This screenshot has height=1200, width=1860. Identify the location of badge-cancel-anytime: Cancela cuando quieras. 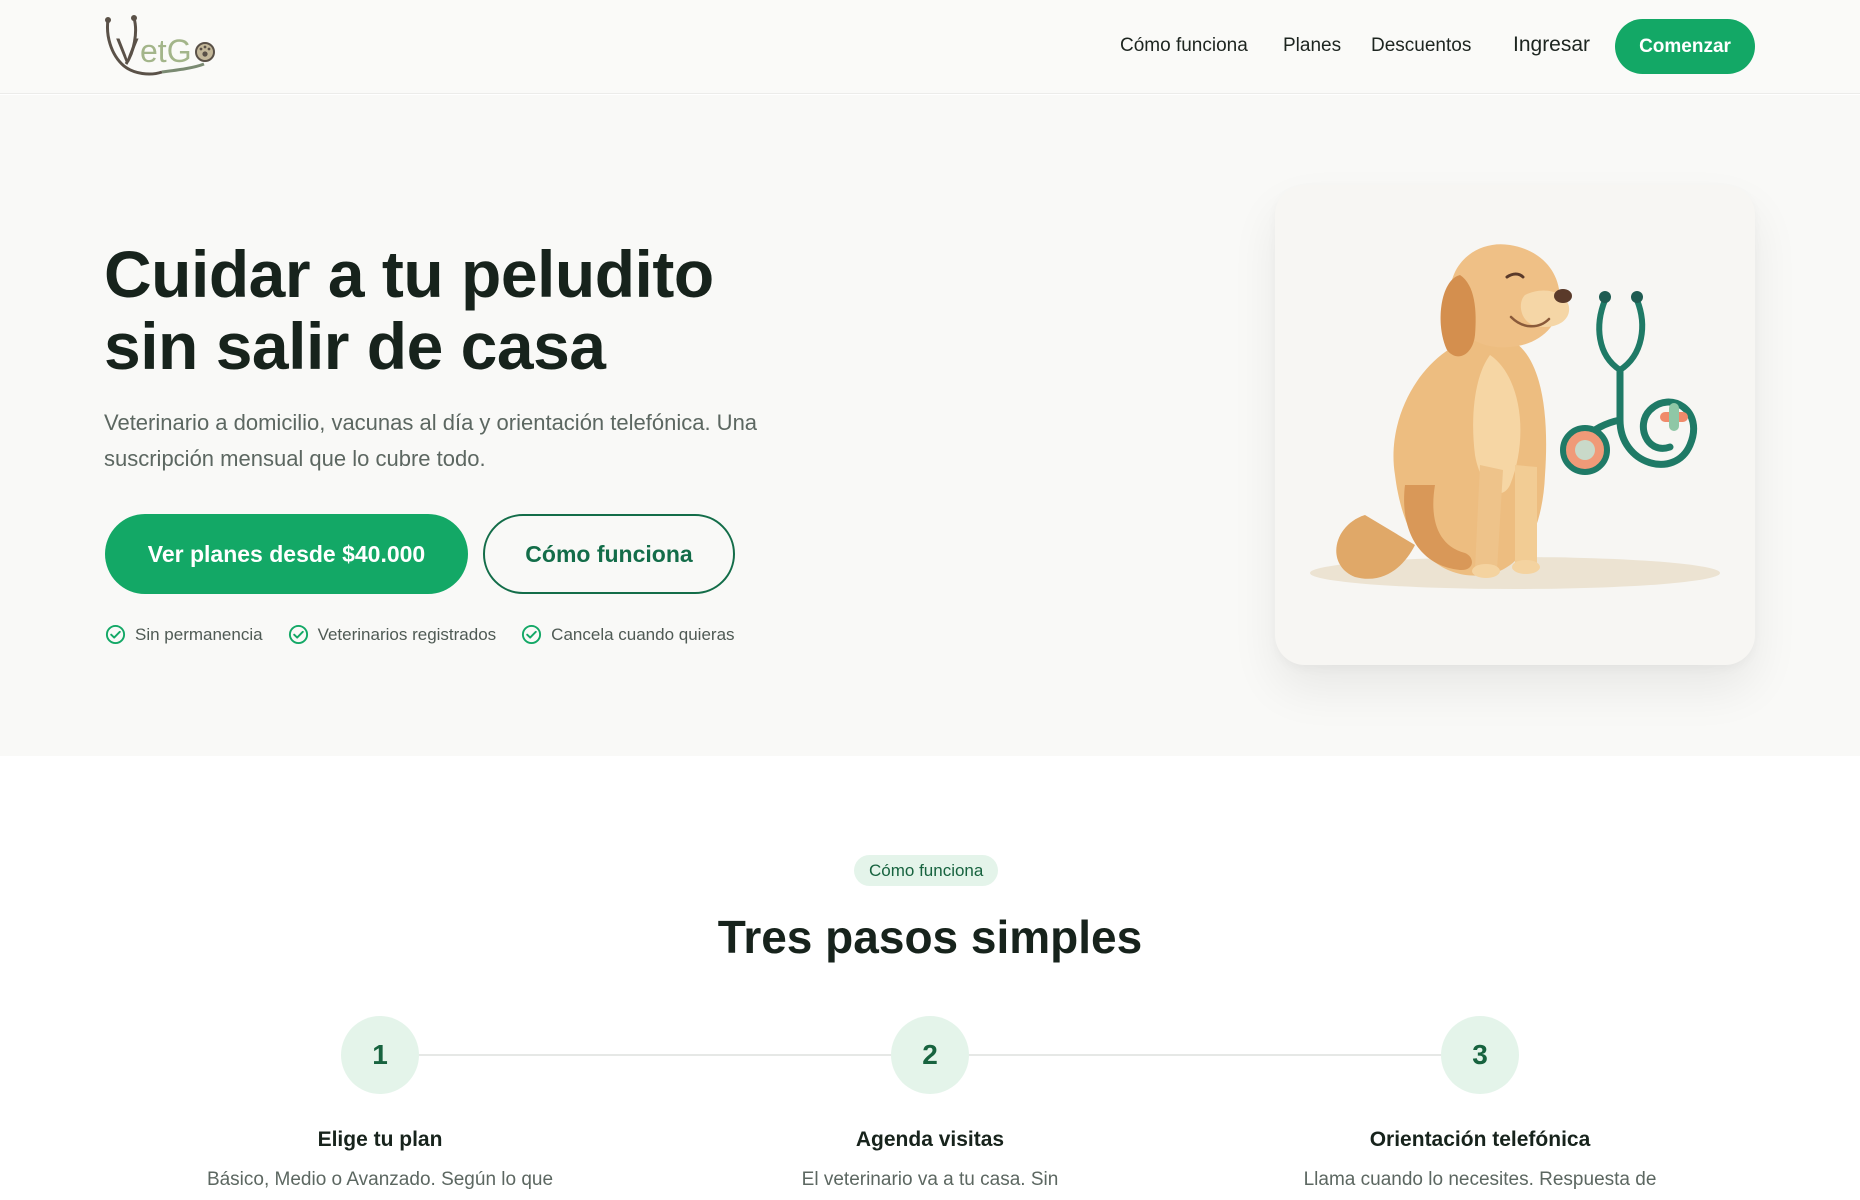
(628, 634).